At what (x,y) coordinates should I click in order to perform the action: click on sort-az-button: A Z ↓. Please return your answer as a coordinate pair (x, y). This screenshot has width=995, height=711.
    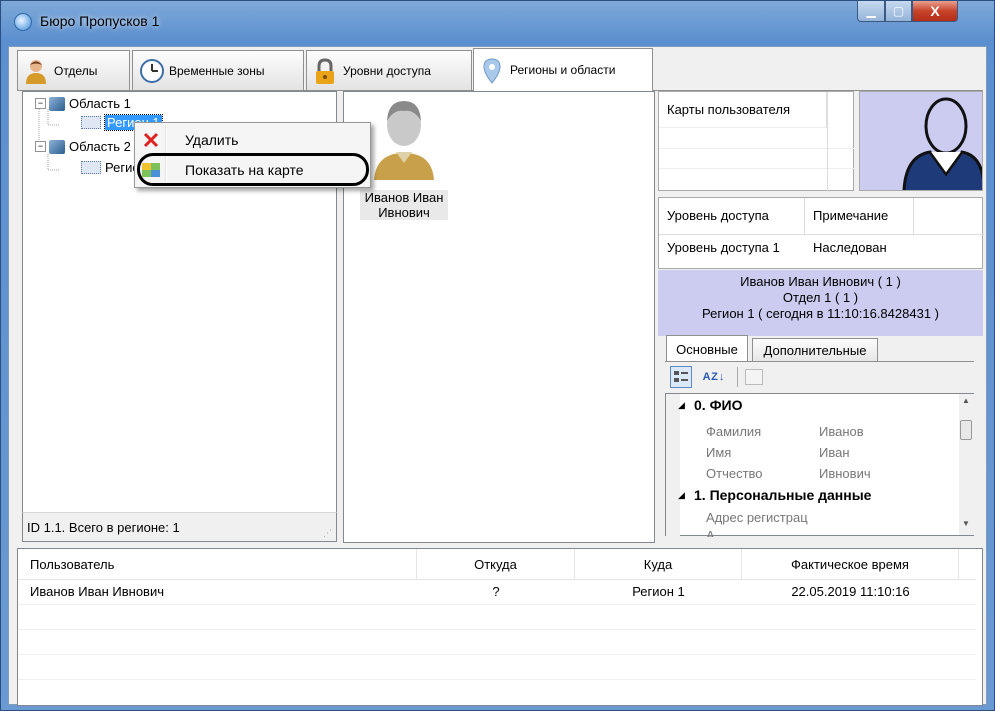
    Looking at the image, I should click on (713, 377).